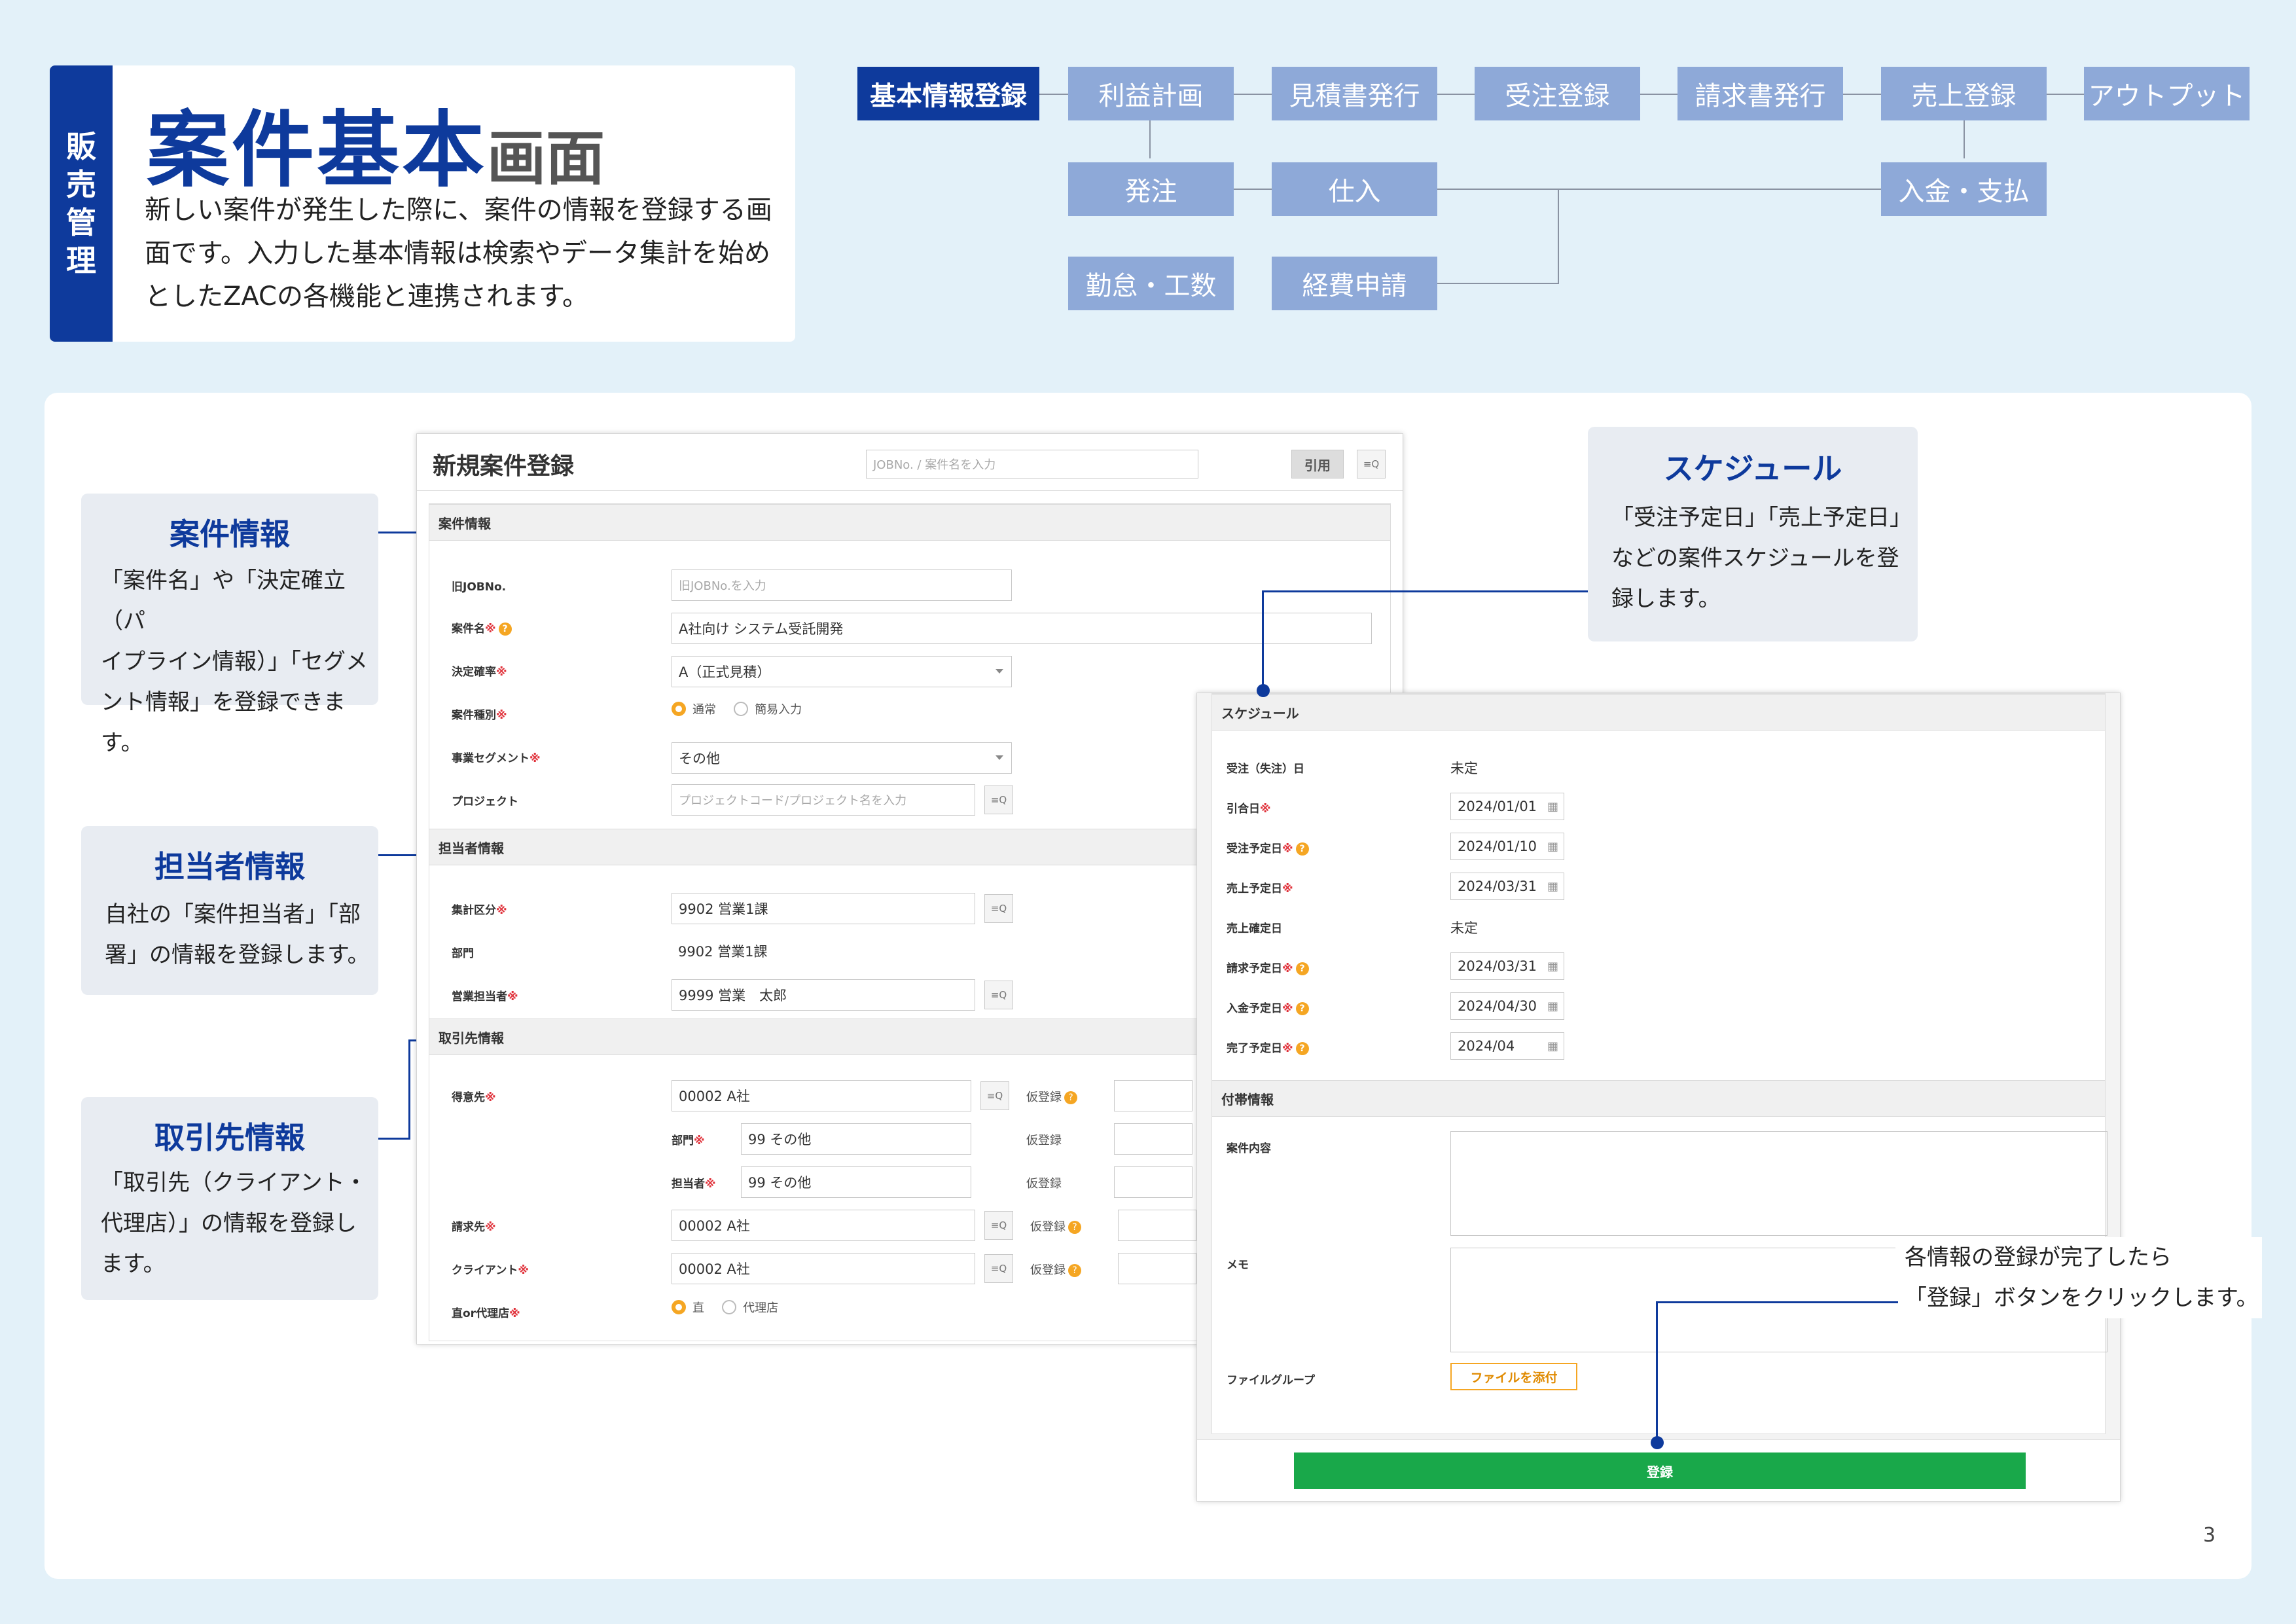 The image size is (2296, 1624). Describe the element at coordinates (1268, 967) in the screenshot. I see `schedule-label: 請求予定日※?` at that location.